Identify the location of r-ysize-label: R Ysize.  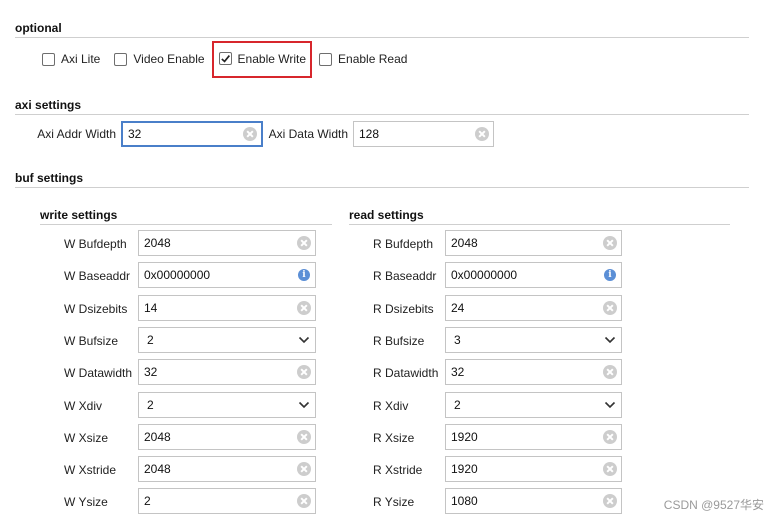
(394, 502).